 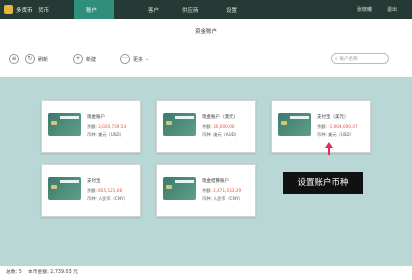 What do you see at coordinates (231, 10) in the screenshot?
I see `nav-item-settings: 设置` at bounding box center [231, 10].